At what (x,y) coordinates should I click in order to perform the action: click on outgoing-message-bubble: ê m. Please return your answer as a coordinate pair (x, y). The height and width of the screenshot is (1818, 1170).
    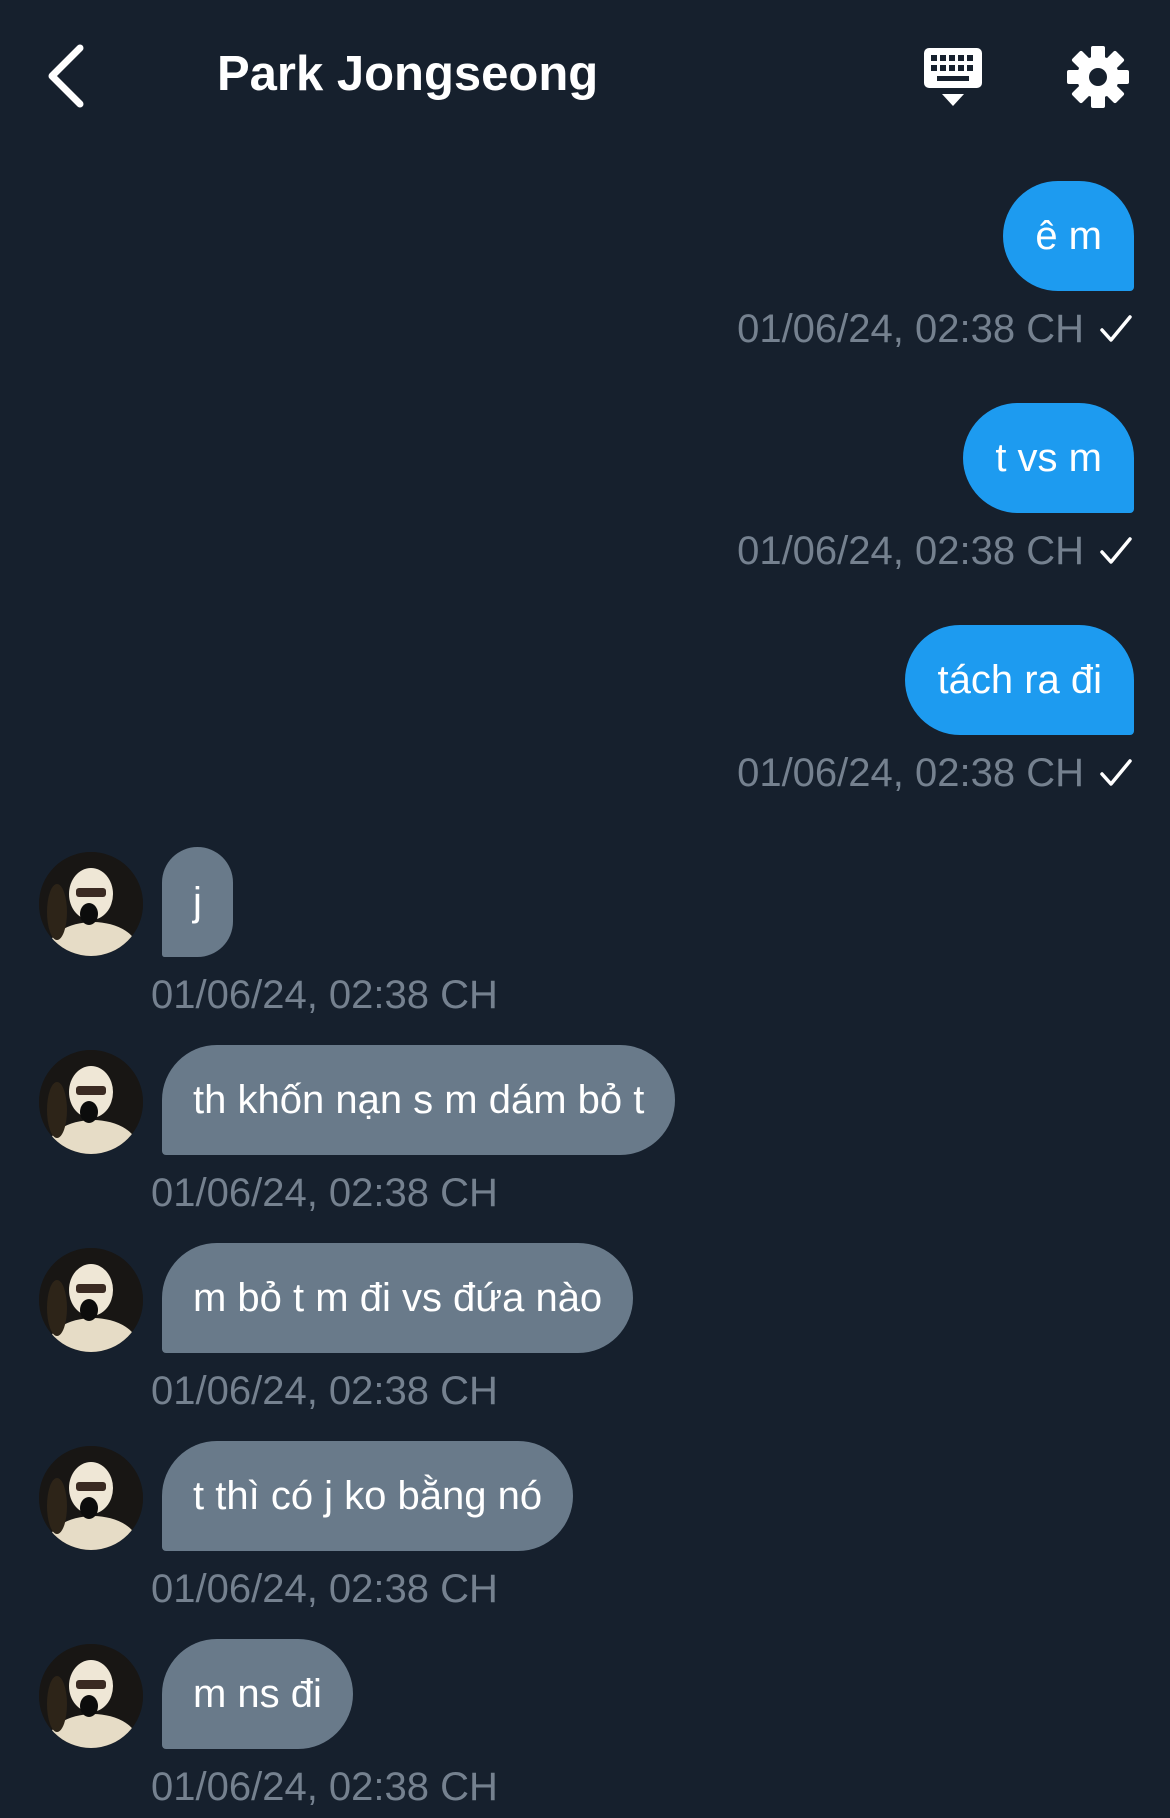
    Looking at the image, I should click on (1068, 236).